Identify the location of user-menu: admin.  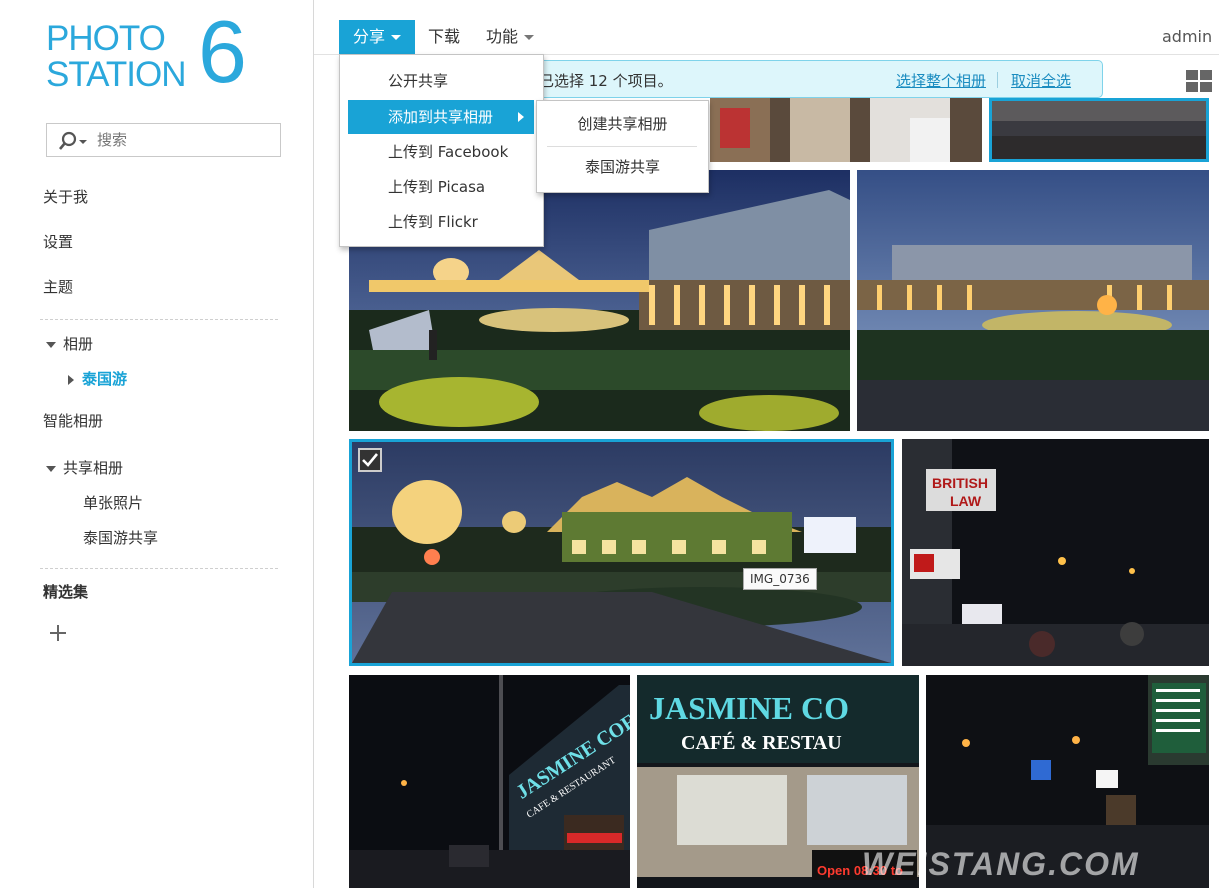
(1187, 37).